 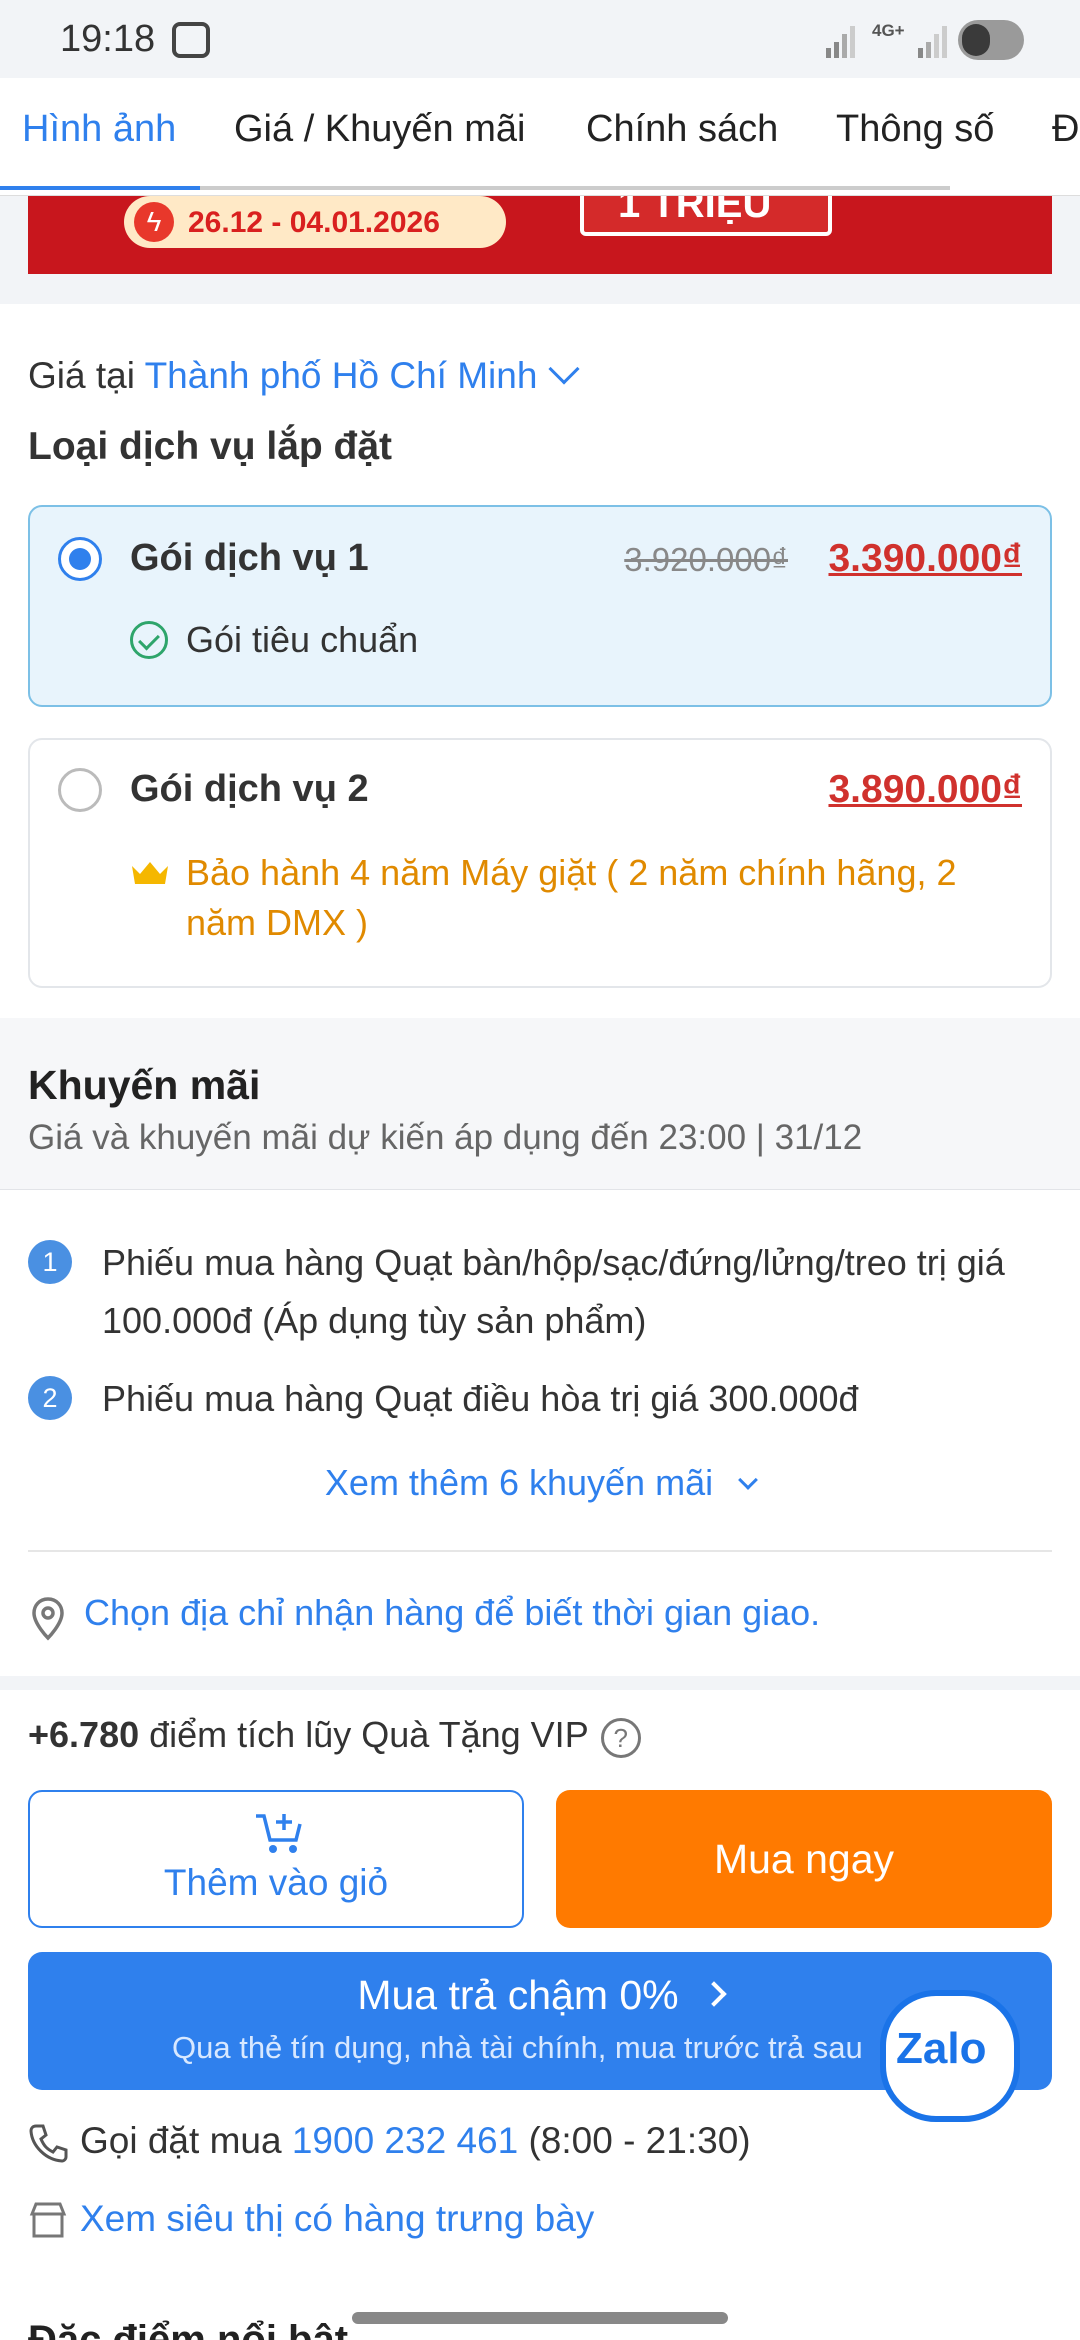 What do you see at coordinates (540, 1551) in the screenshot?
I see `divider` at bounding box center [540, 1551].